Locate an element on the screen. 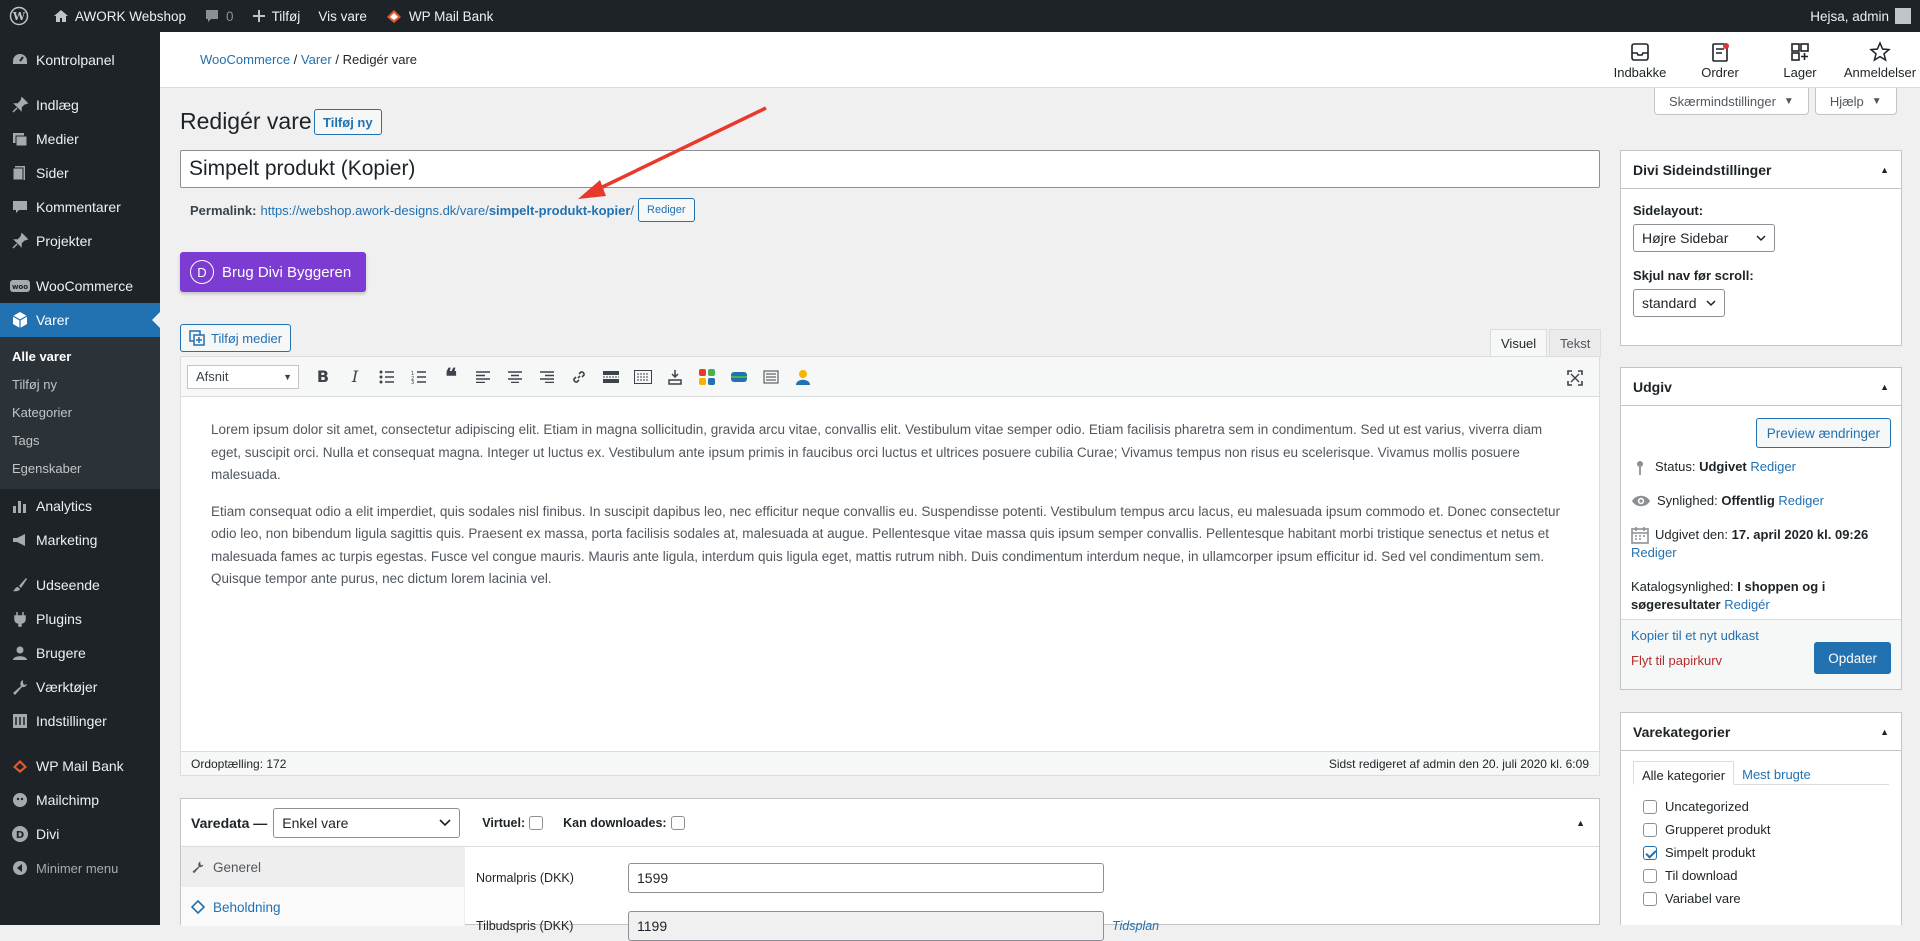  tab-visual: Visuel is located at coordinates (1519, 343).